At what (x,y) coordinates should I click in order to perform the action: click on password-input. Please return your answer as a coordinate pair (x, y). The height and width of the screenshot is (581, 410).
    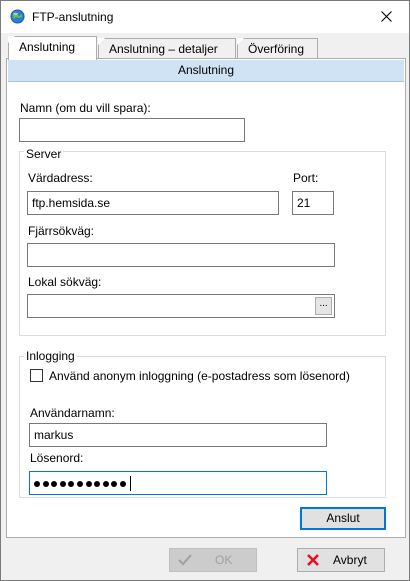
    Looking at the image, I should click on (178, 483).